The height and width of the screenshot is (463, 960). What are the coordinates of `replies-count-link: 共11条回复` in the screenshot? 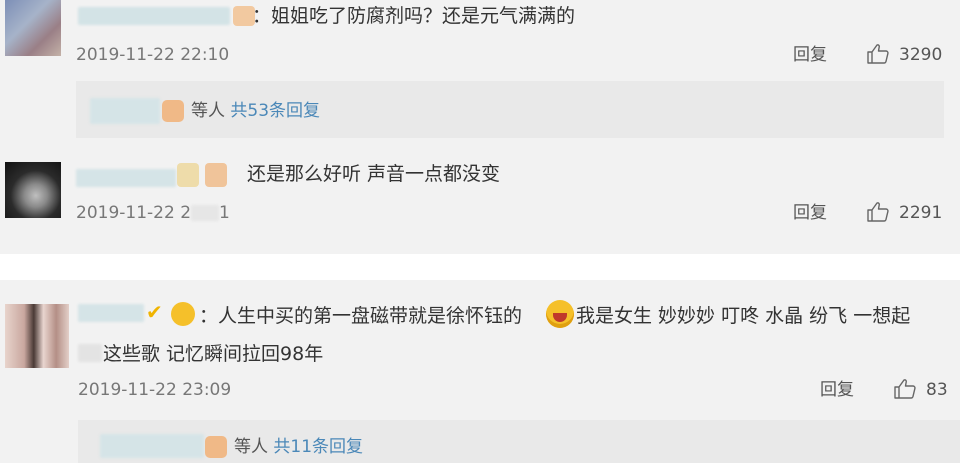 It's located at (318, 447).